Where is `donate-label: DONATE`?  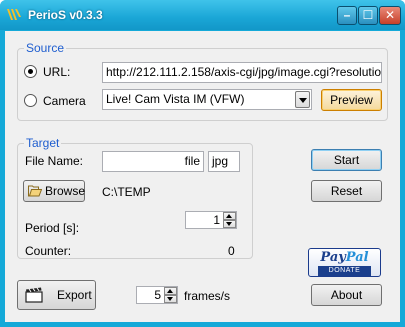 donate-label: DONATE is located at coordinates (344, 271).